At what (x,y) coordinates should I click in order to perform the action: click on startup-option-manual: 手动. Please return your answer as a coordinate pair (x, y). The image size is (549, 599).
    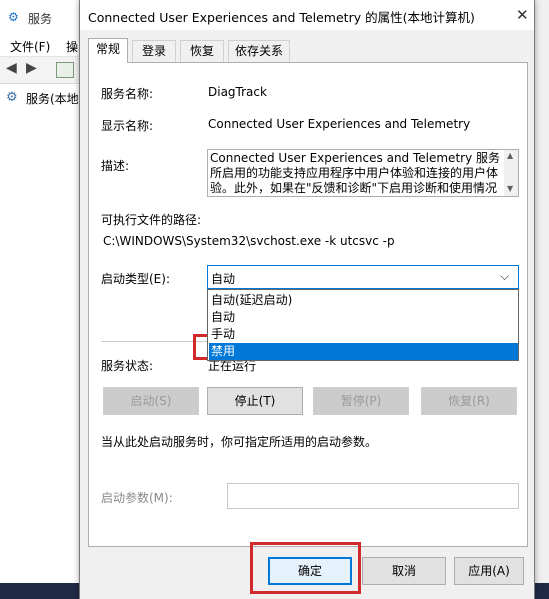
    Looking at the image, I should click on (363, 334).